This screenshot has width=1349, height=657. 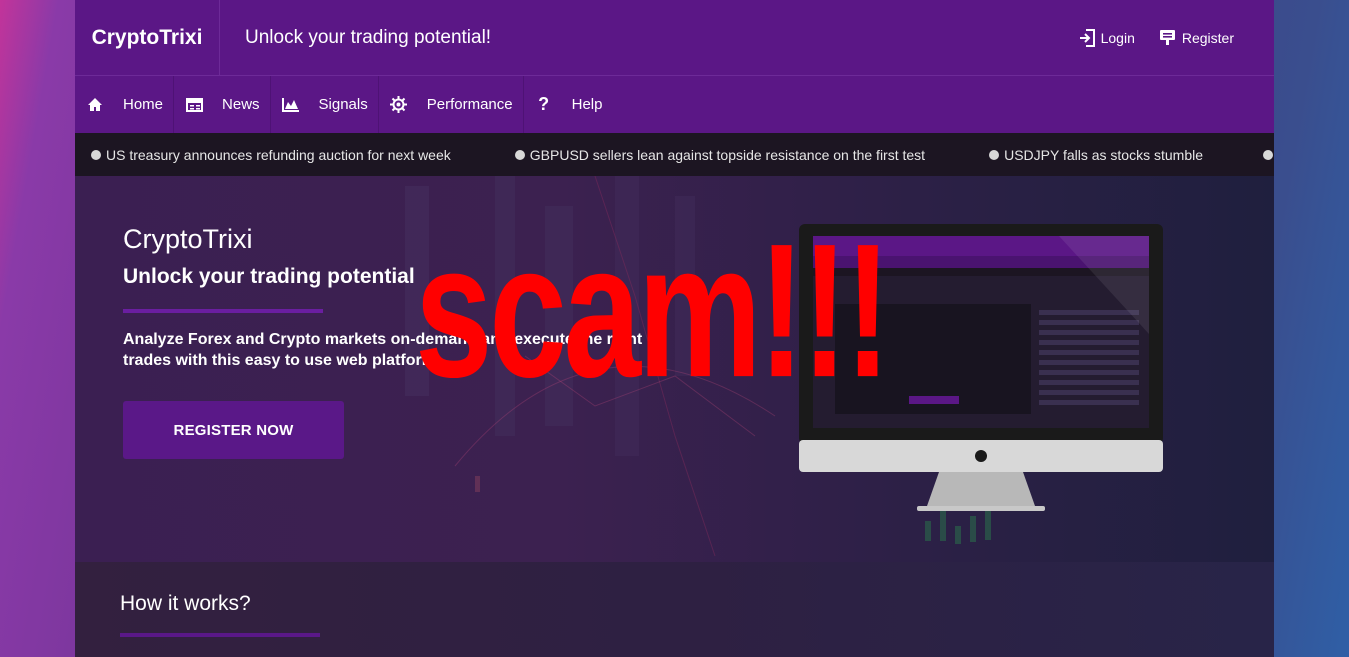 What do you see at coordinates (544, 104) in the screenshot?
I see `question-icon: ?` at bounding box center [544, 104].